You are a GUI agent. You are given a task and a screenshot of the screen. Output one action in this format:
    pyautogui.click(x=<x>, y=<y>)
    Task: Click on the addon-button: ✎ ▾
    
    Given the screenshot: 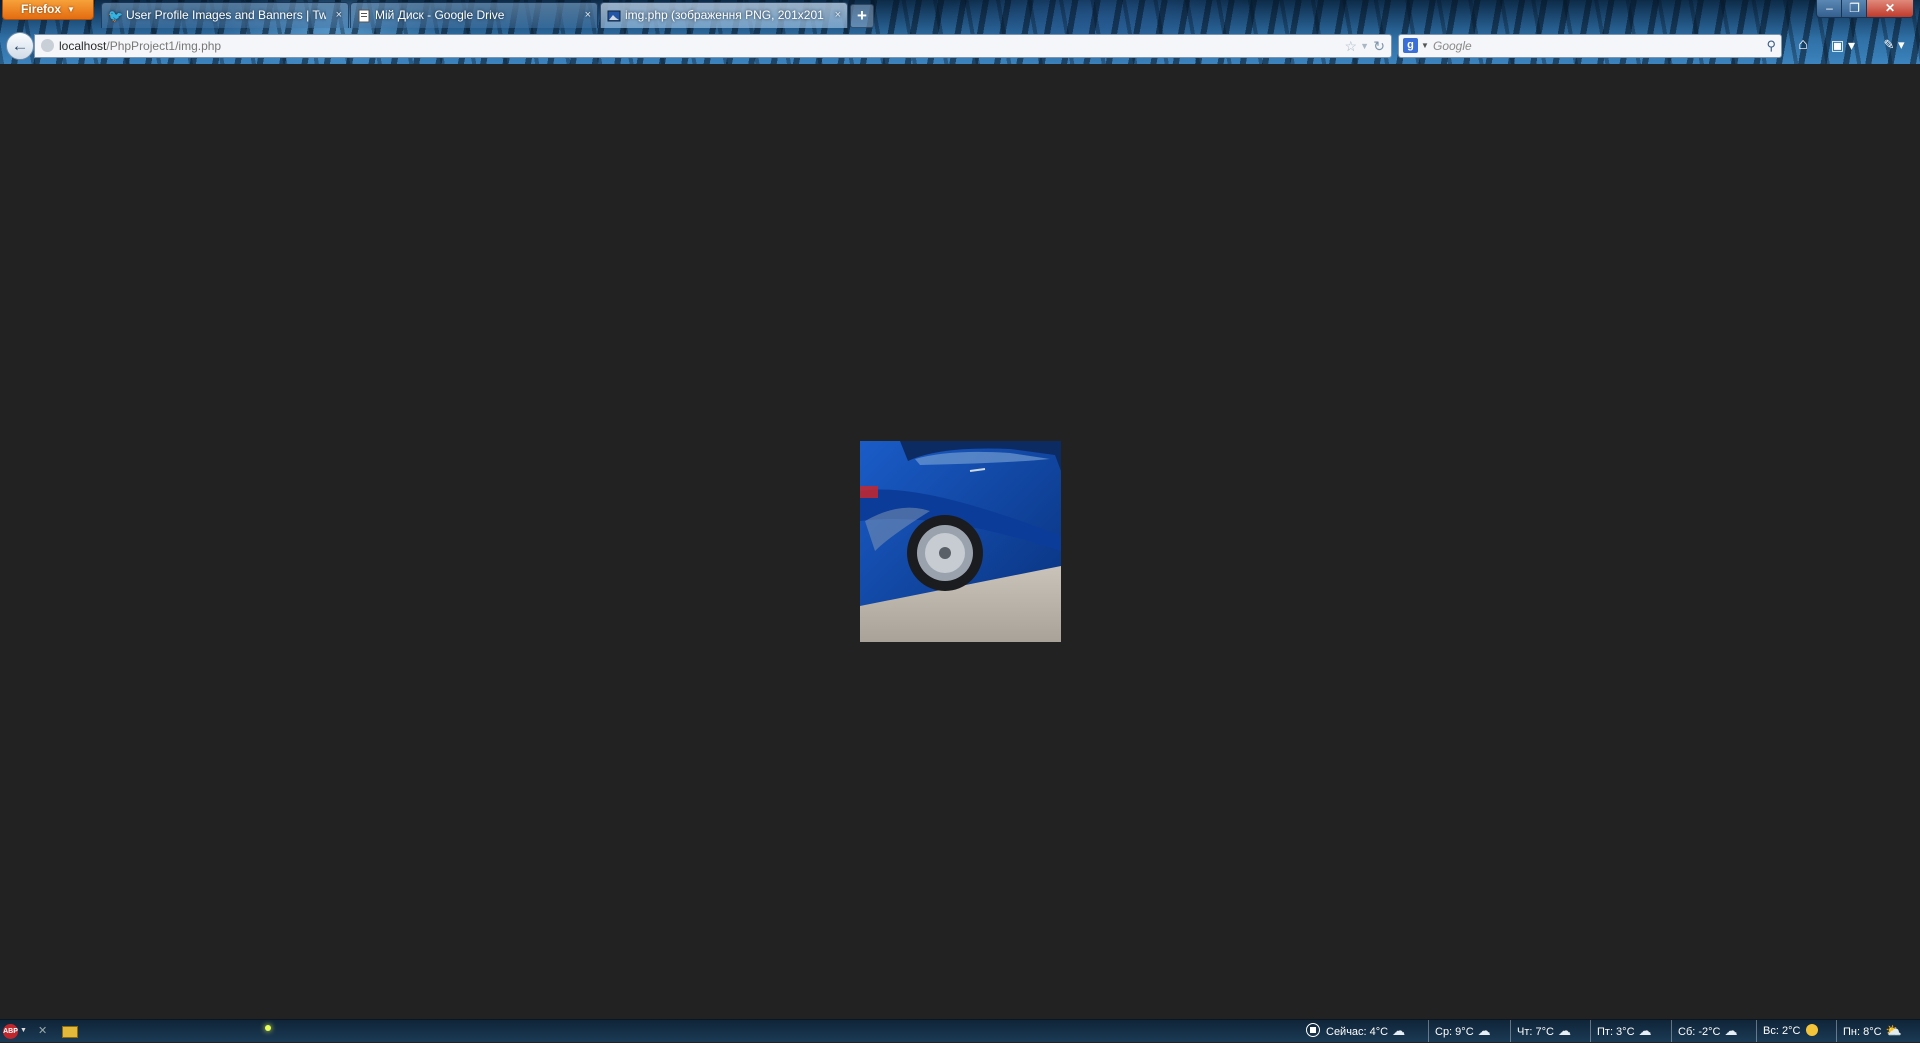 What is the action you would take?
    pyautogui.click(x=1894, y=45)
    